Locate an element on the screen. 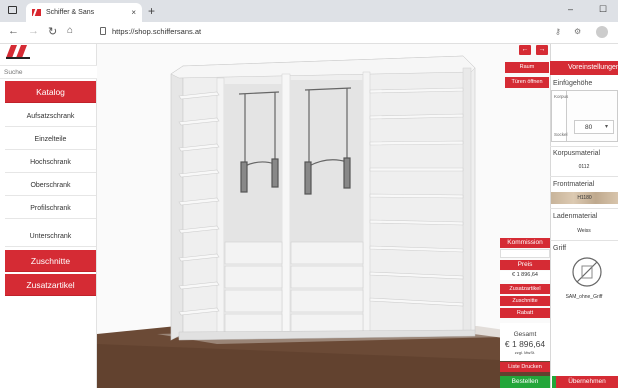  gesamt-label: Gesamt is located at coordinates (525, 334).